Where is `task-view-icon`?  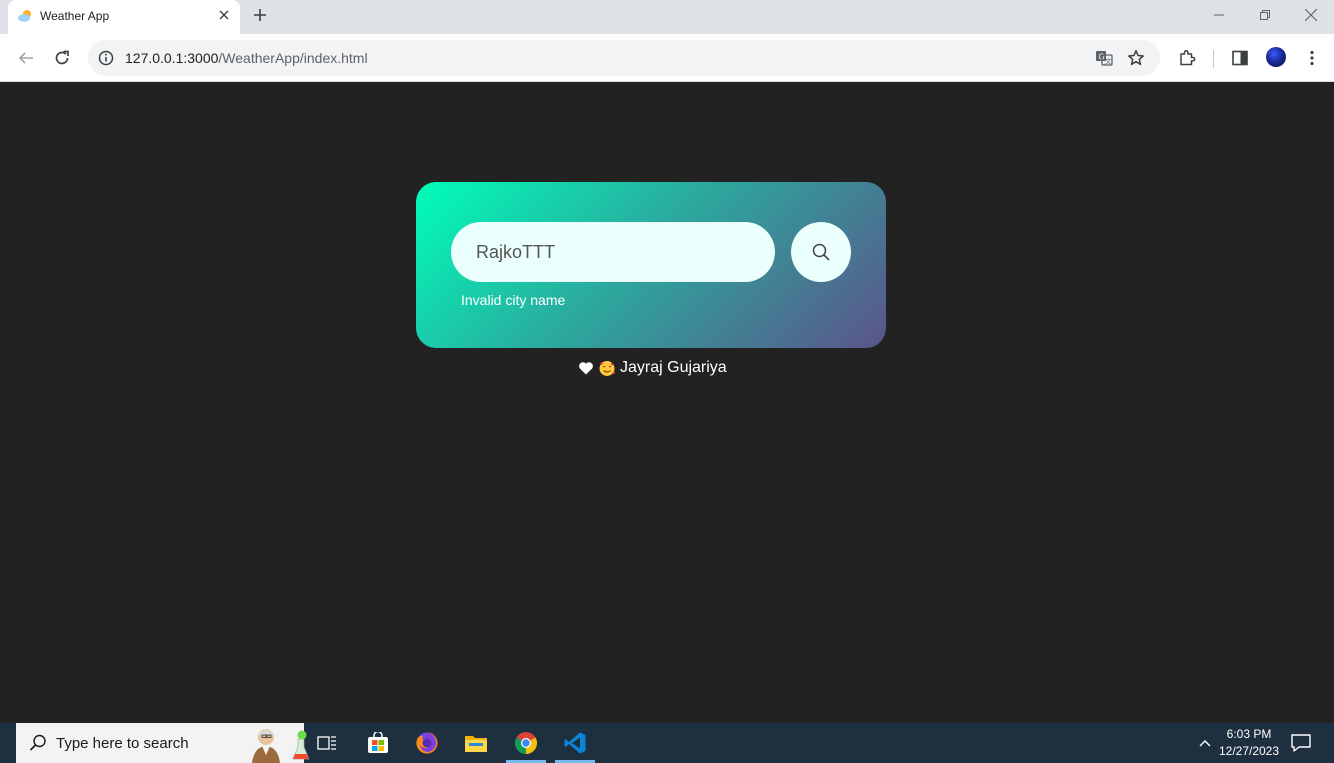 task-view-icon is located at coordinates (327, 743).